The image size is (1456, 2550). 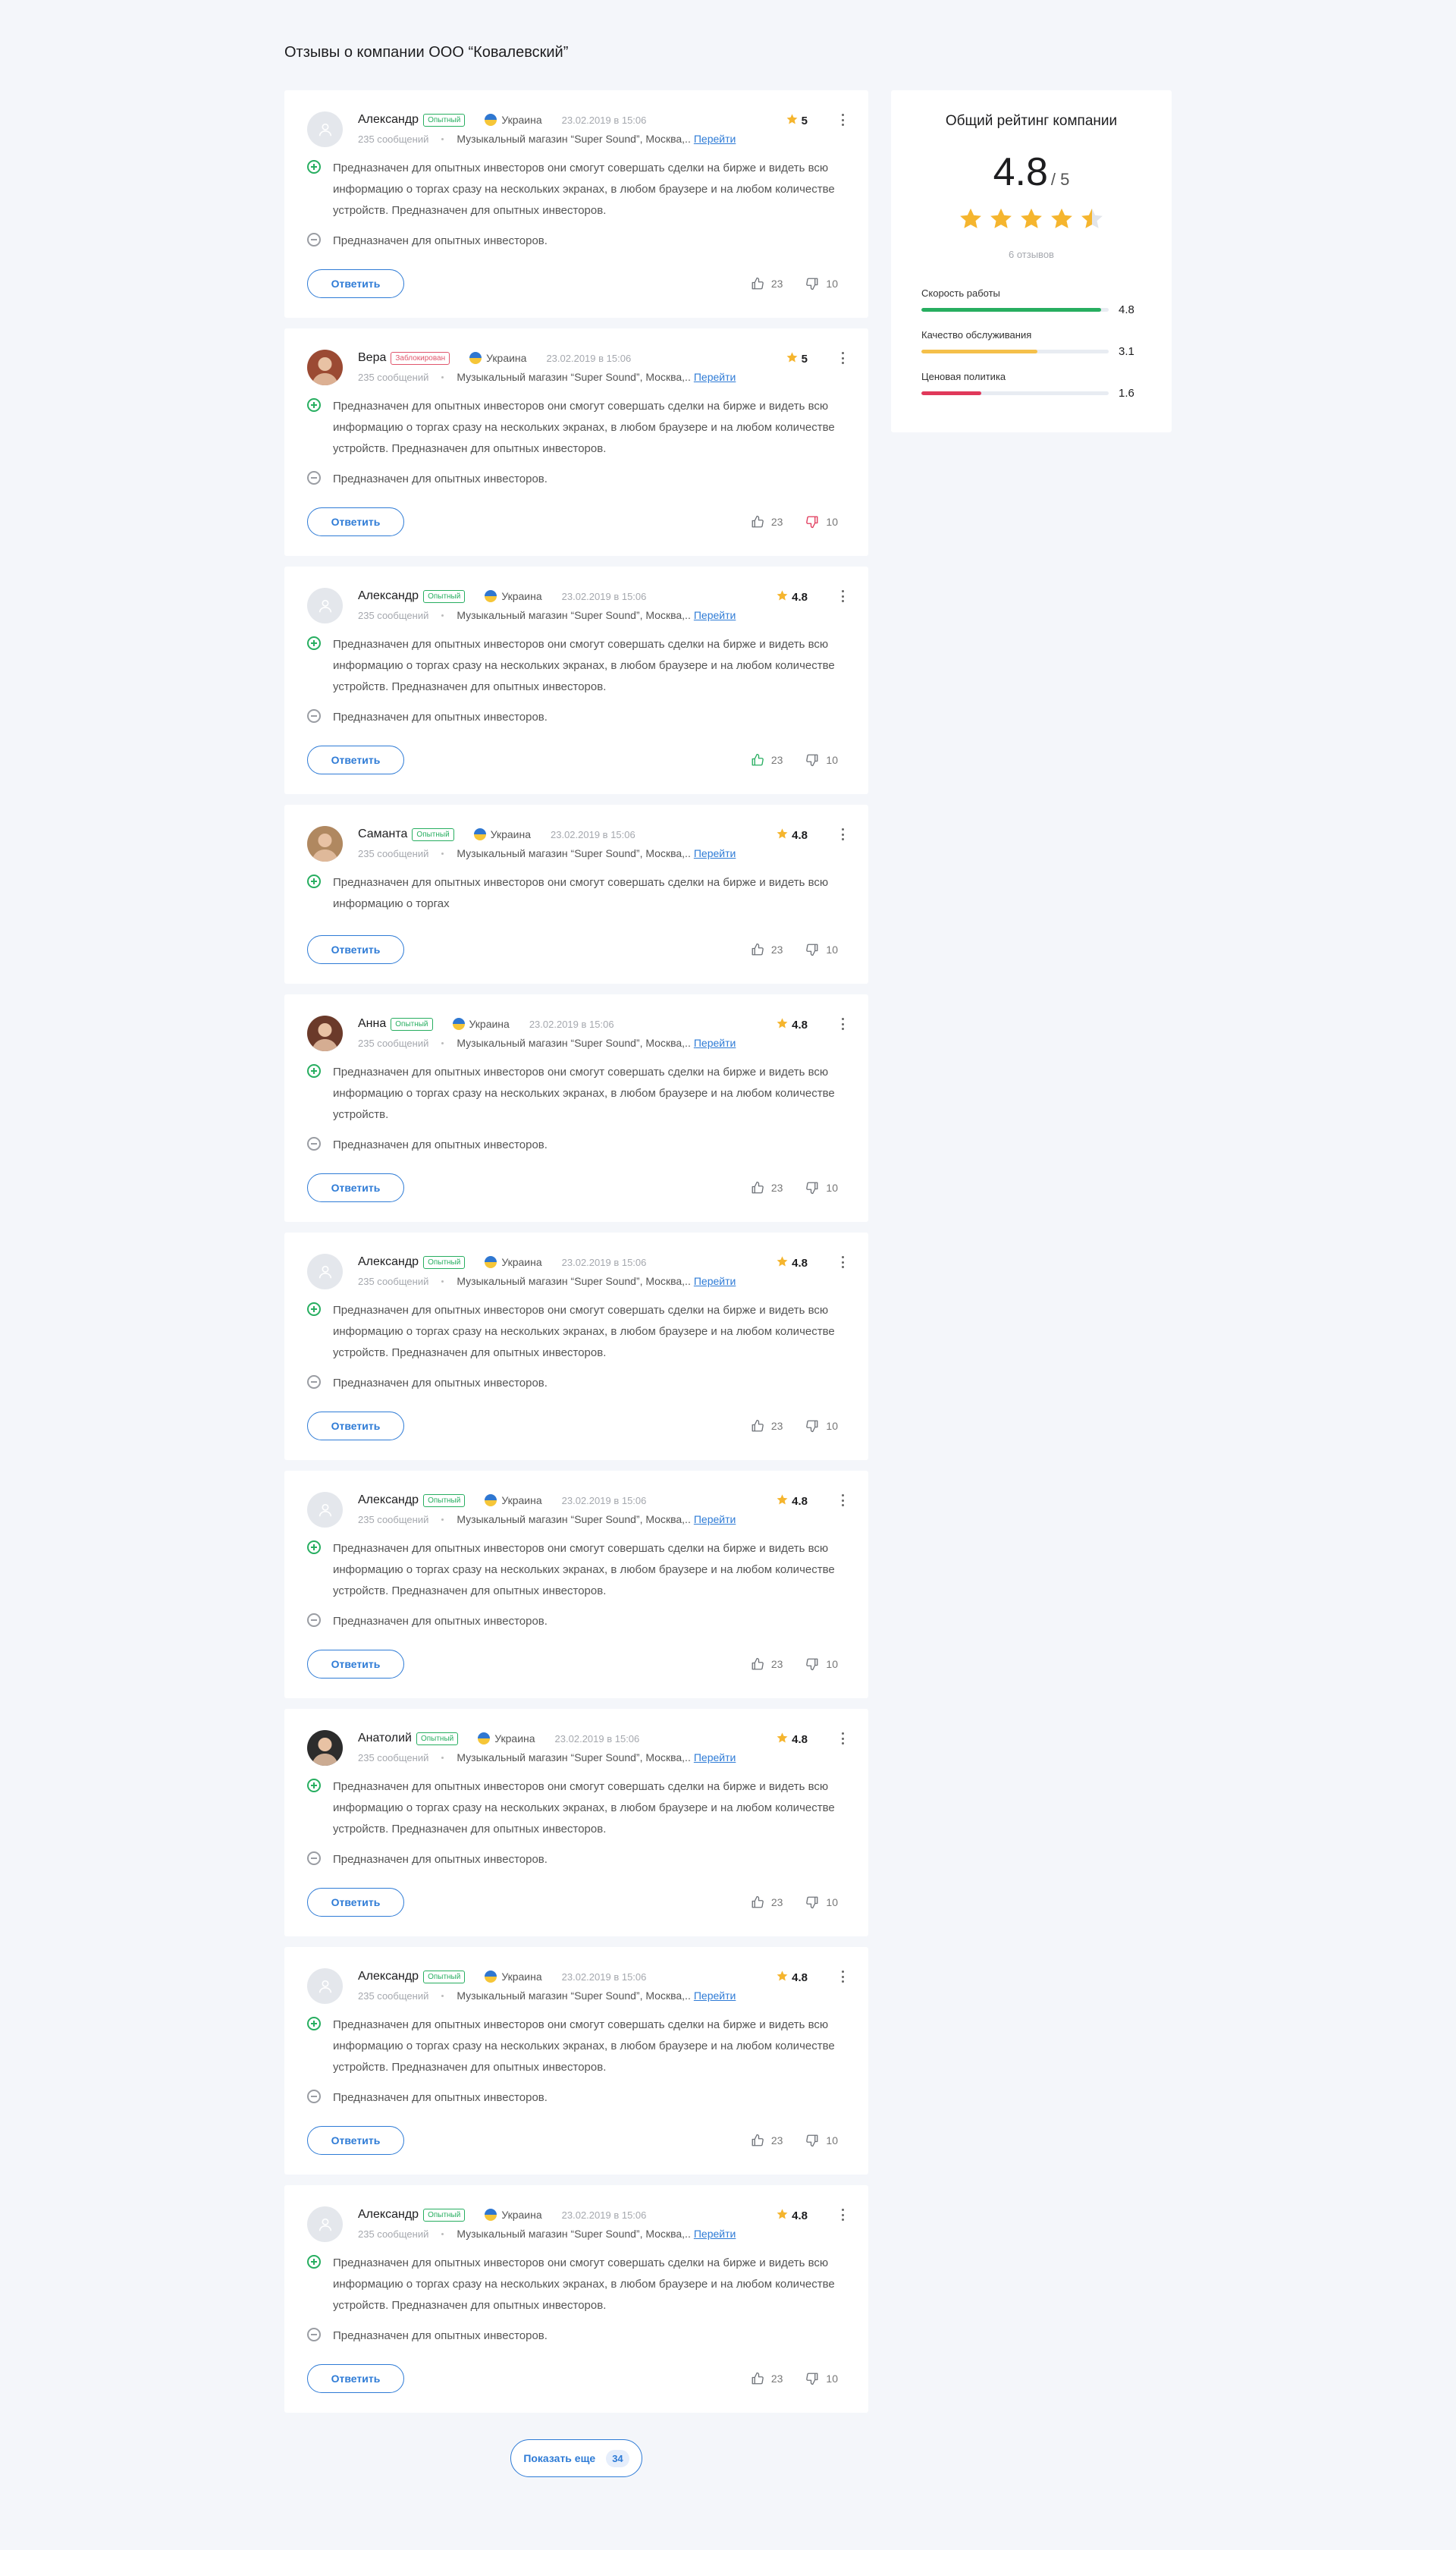 I want to click on metric-progress-fill, so click(x=951, y=393).